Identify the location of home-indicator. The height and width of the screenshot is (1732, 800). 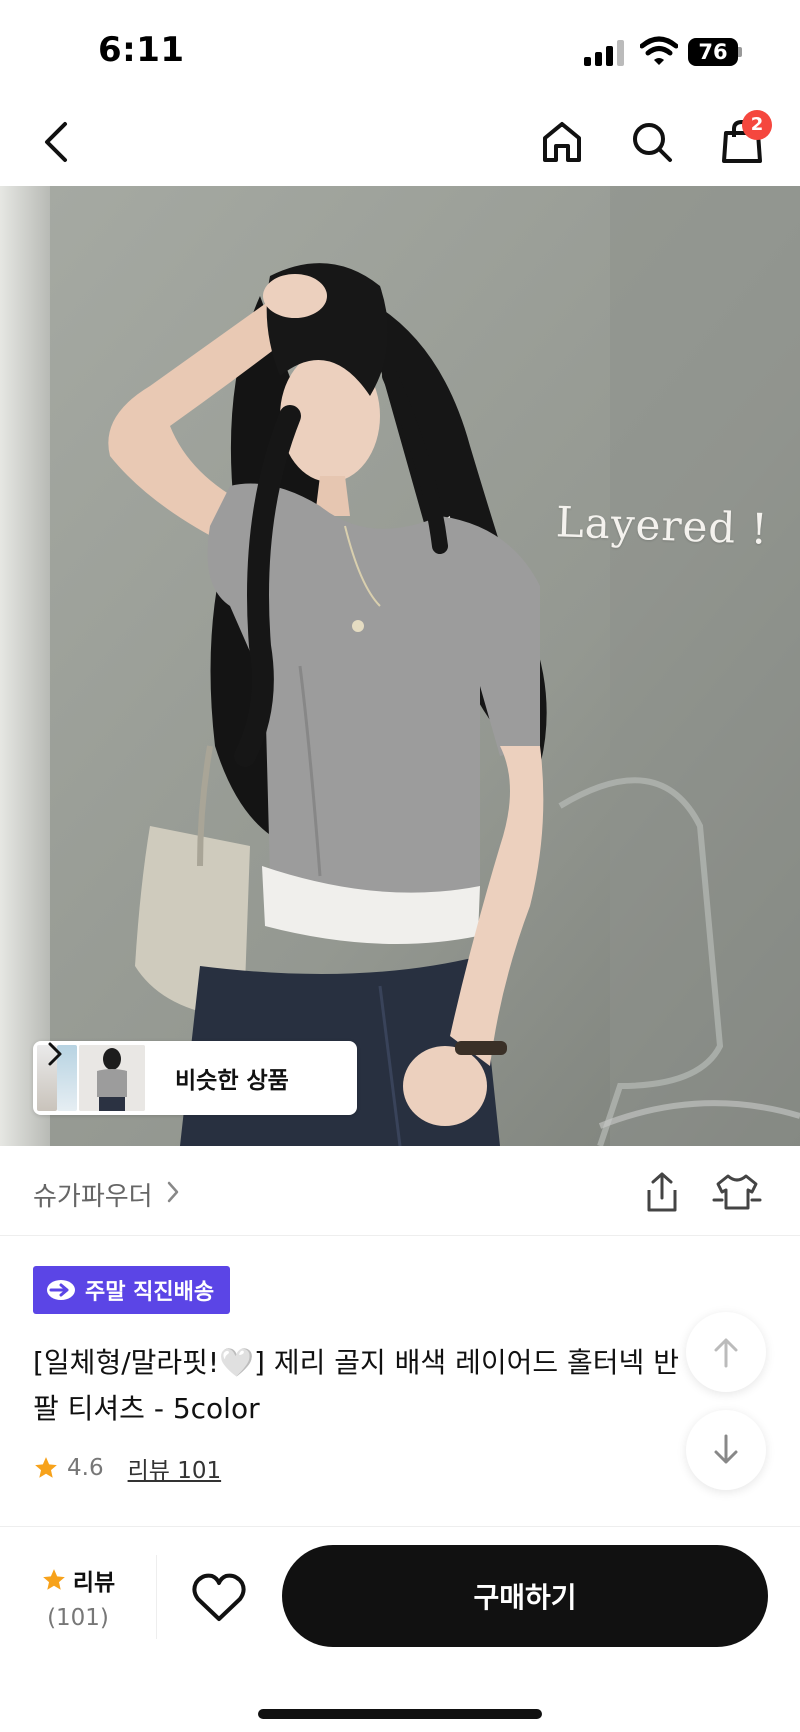
(400, 1714).